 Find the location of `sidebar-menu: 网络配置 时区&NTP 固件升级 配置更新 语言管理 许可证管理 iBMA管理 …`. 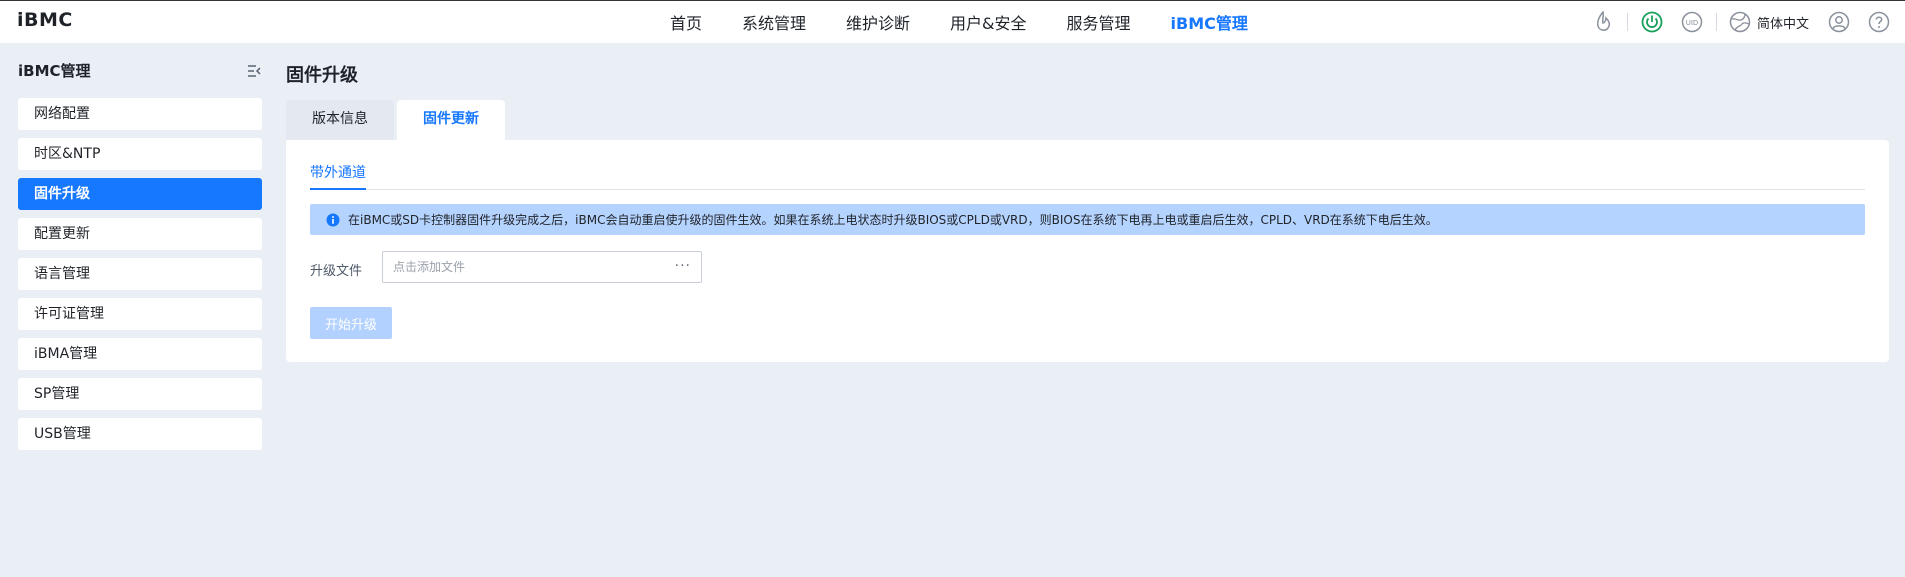

sidebar-menu: 网络配置 时区&NTP 固件升级 配置更新 语言管理 许可证管理 iBMA管理 … is located at coordinates (140, 278).